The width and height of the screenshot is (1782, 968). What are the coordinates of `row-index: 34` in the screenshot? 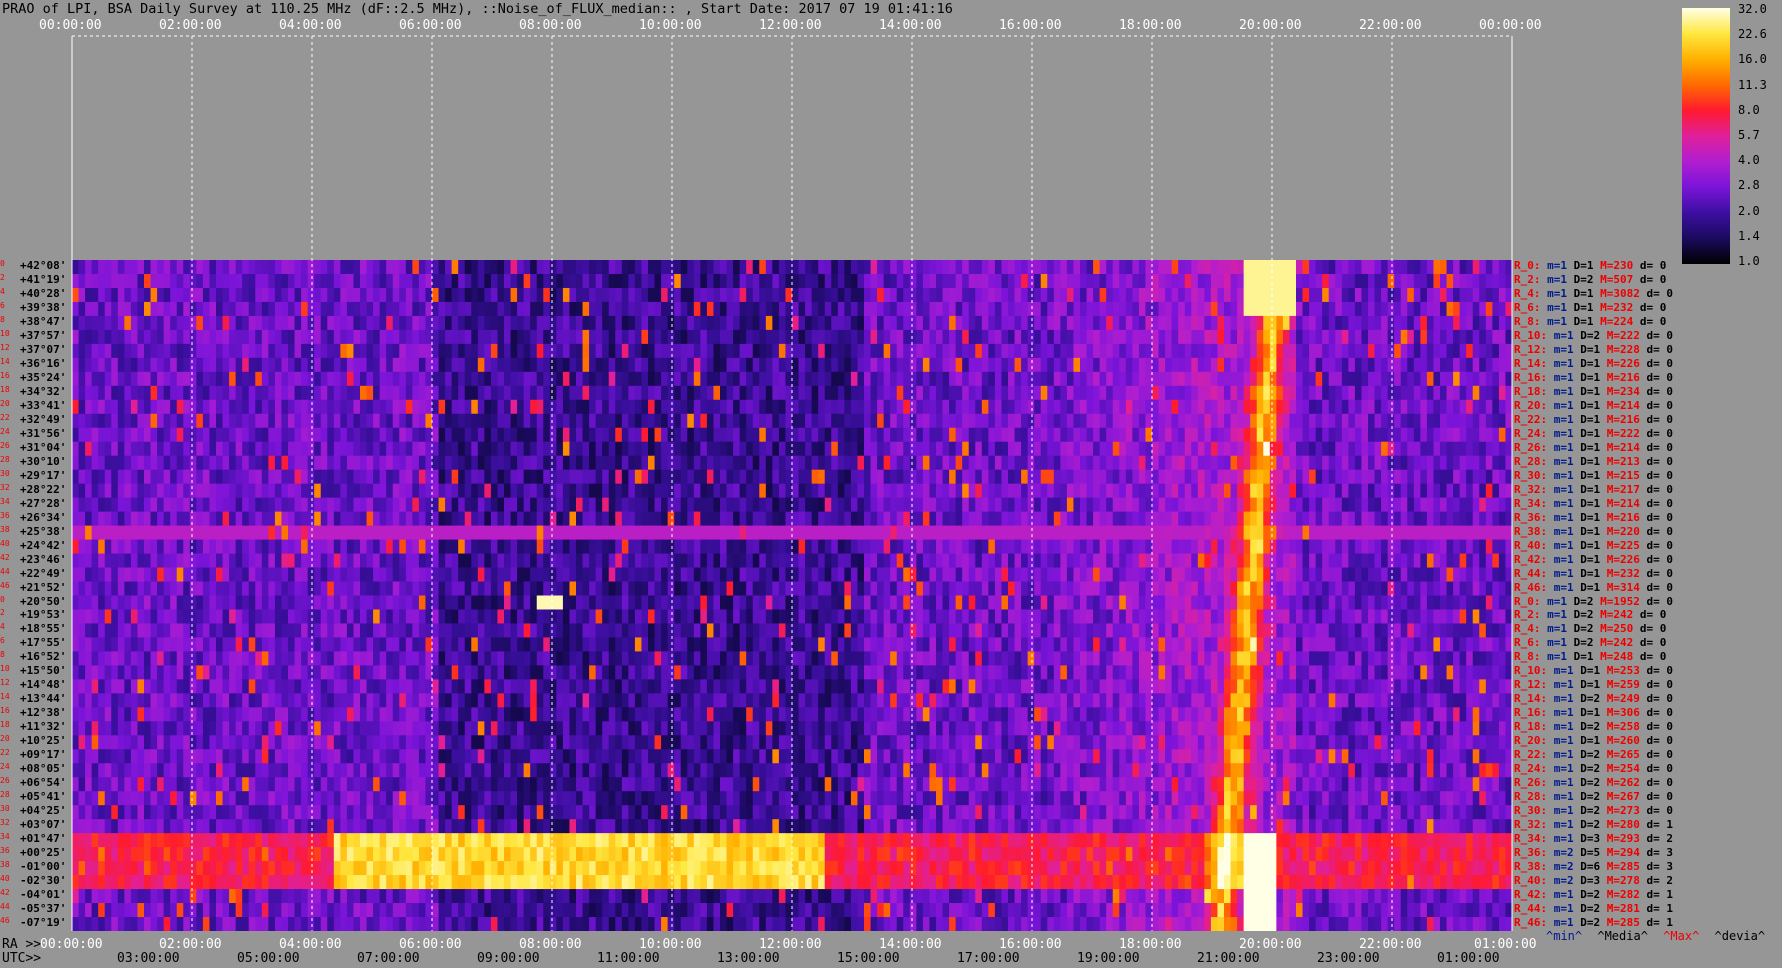 It's located at (5, 501).